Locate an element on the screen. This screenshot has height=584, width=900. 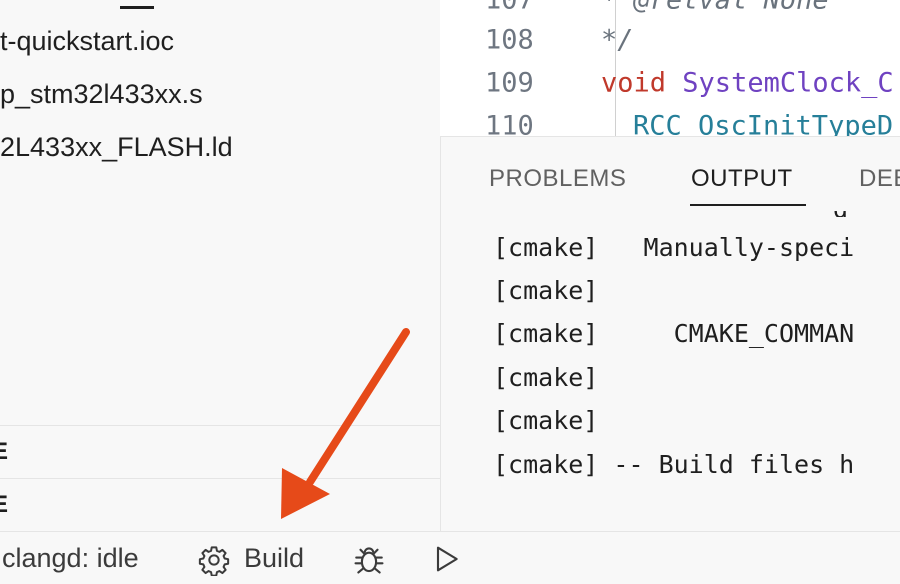
code-line: 108 */ is located at coordinates (670, 40).